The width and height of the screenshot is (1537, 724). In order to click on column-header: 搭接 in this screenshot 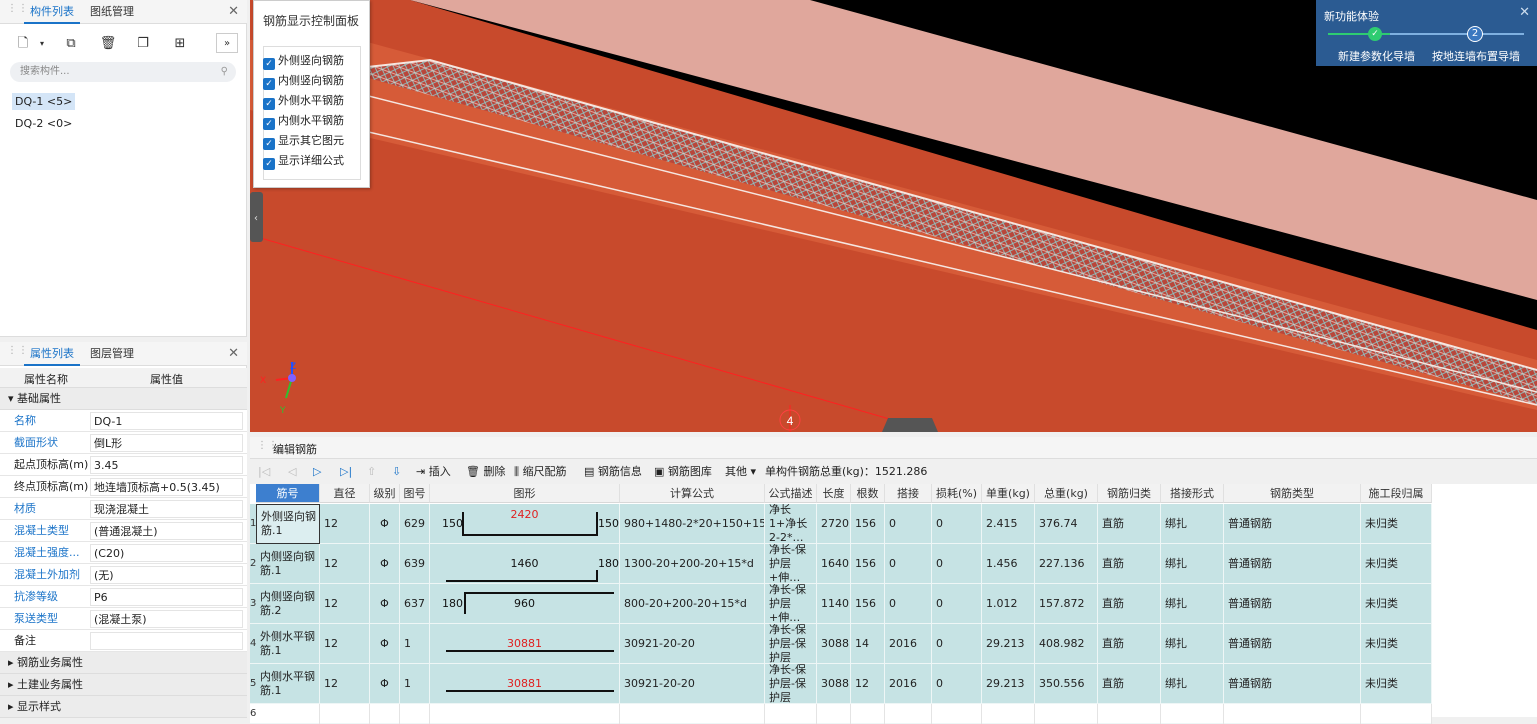, I will do `click(908, 493)`.